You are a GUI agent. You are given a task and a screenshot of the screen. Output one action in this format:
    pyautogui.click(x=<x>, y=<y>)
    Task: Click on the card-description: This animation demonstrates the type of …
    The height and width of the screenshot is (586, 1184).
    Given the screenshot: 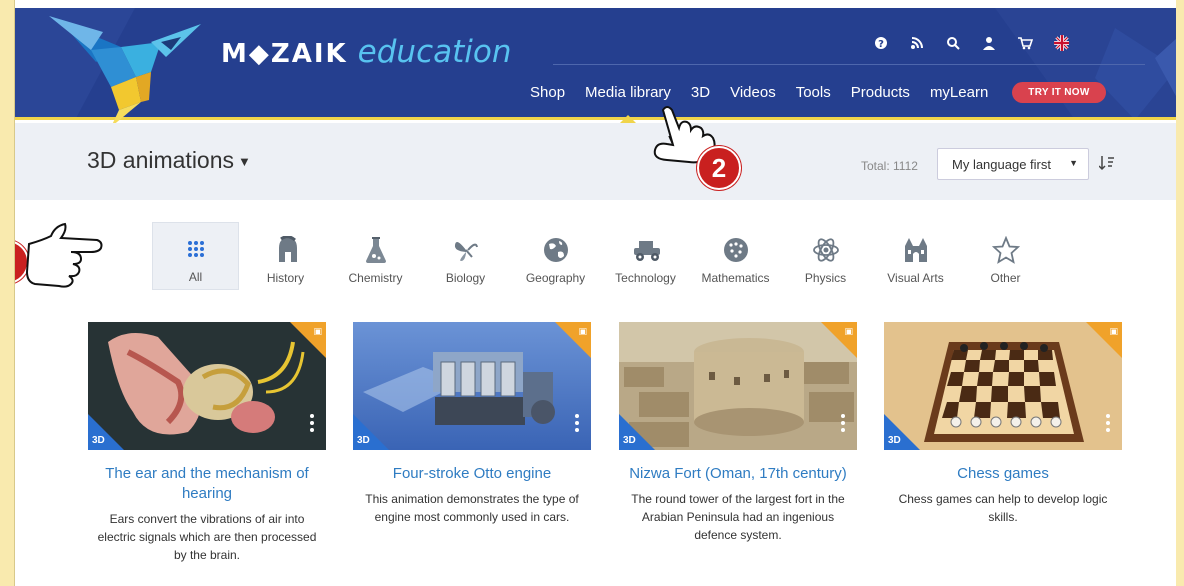 What is the action you would take?
    pyautogui.click(x=472, y=508)
    